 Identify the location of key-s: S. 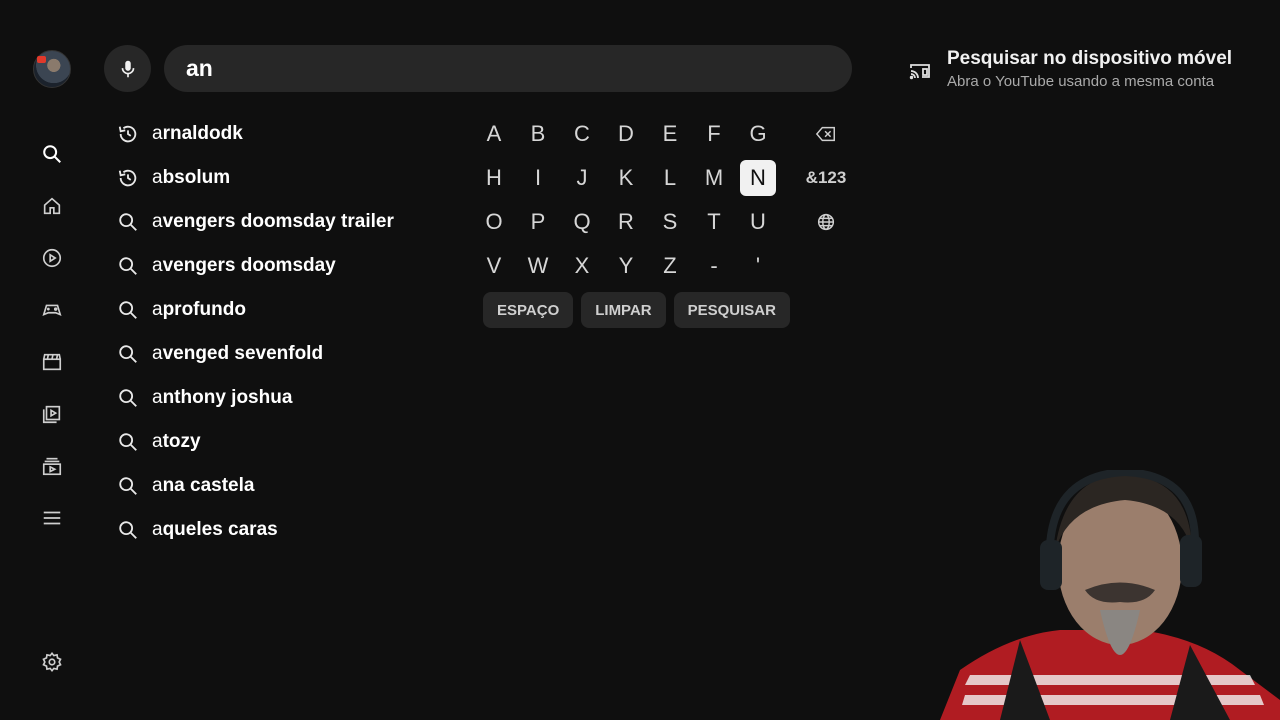
(670, 222).